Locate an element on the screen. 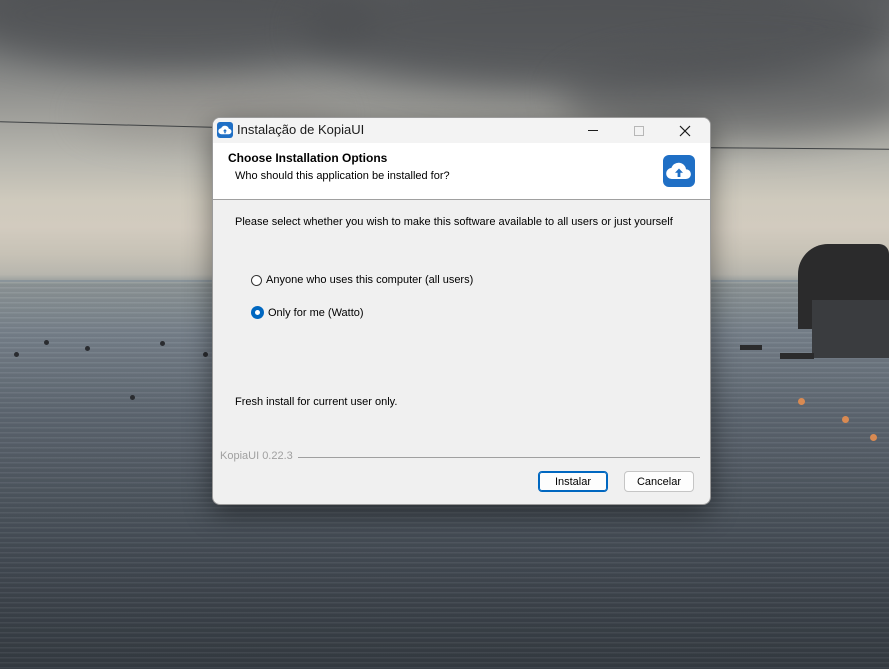 This screenshot has width=889, height=669. radio-only-me: Only for me (Watto) is located at coordinates (307, 312).